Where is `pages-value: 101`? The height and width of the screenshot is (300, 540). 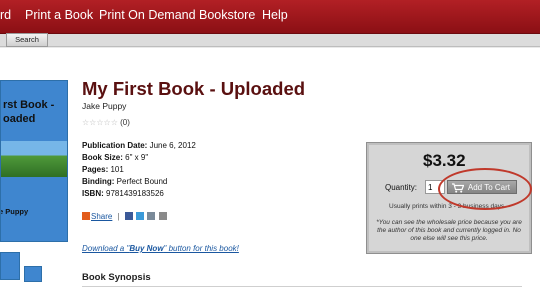 pages-value: 101 is located at coordinates (117, 169).